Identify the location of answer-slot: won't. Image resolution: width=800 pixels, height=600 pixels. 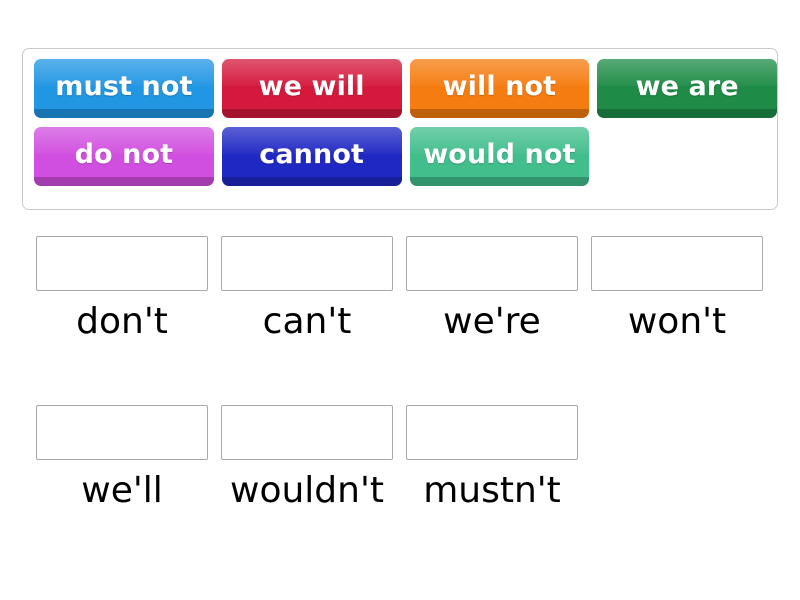
(677, 288).